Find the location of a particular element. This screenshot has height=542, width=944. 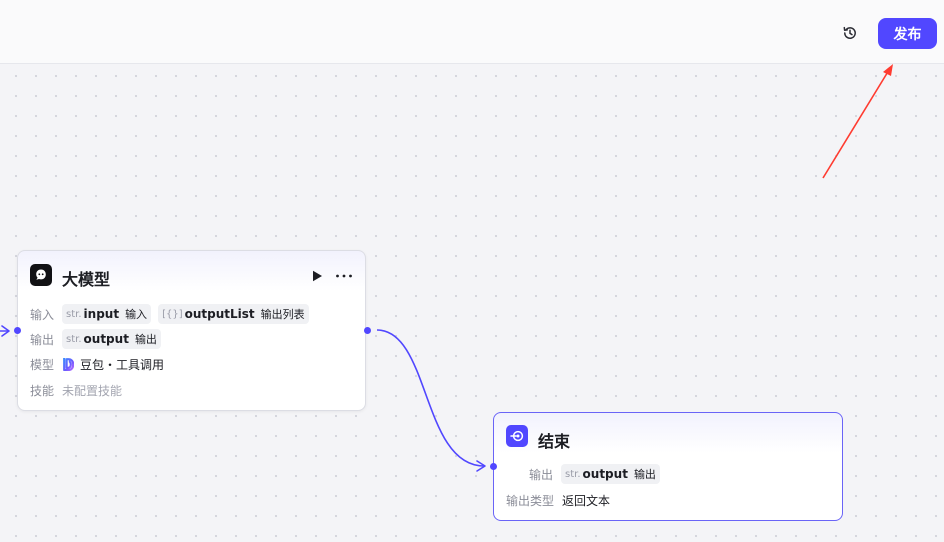

end-input-port is located at coordinates (493, 466).